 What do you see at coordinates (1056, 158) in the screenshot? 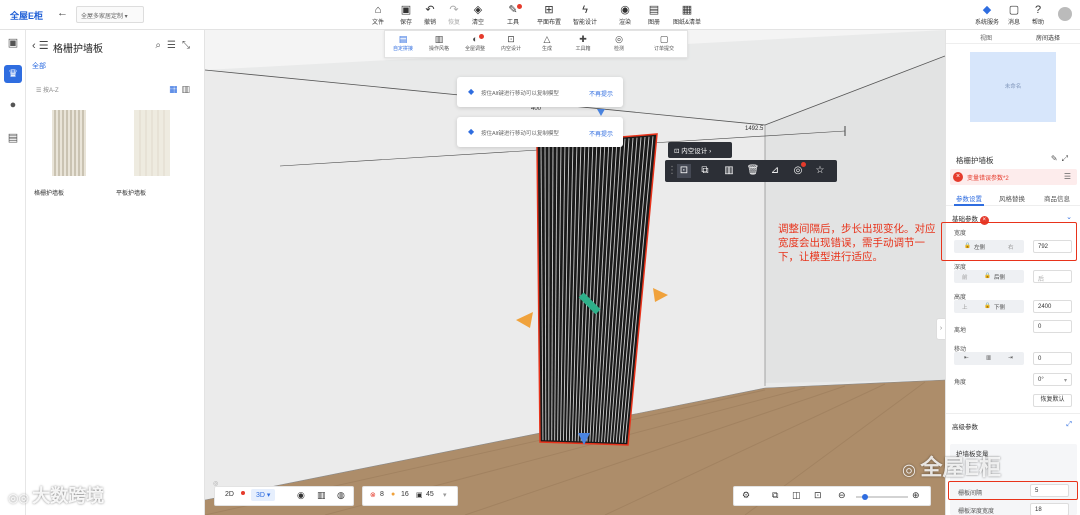
I see `edit-icon: ✎` at bounding box center [1056, 158].